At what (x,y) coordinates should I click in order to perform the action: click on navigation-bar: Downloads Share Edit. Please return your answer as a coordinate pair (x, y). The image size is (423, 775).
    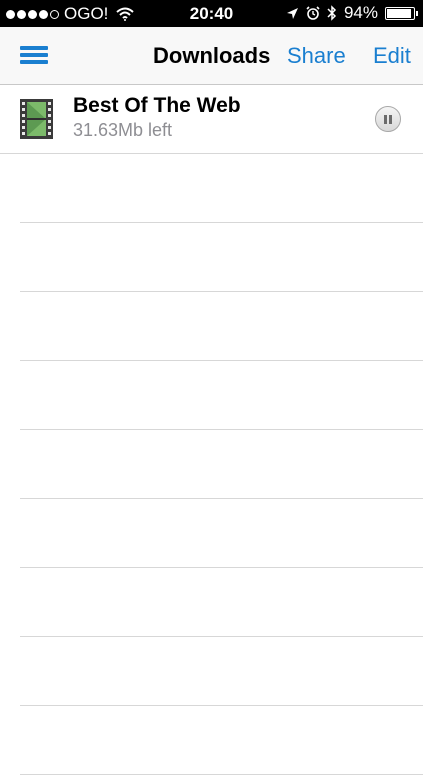
    Looking at the image, I should click on (211, 56).